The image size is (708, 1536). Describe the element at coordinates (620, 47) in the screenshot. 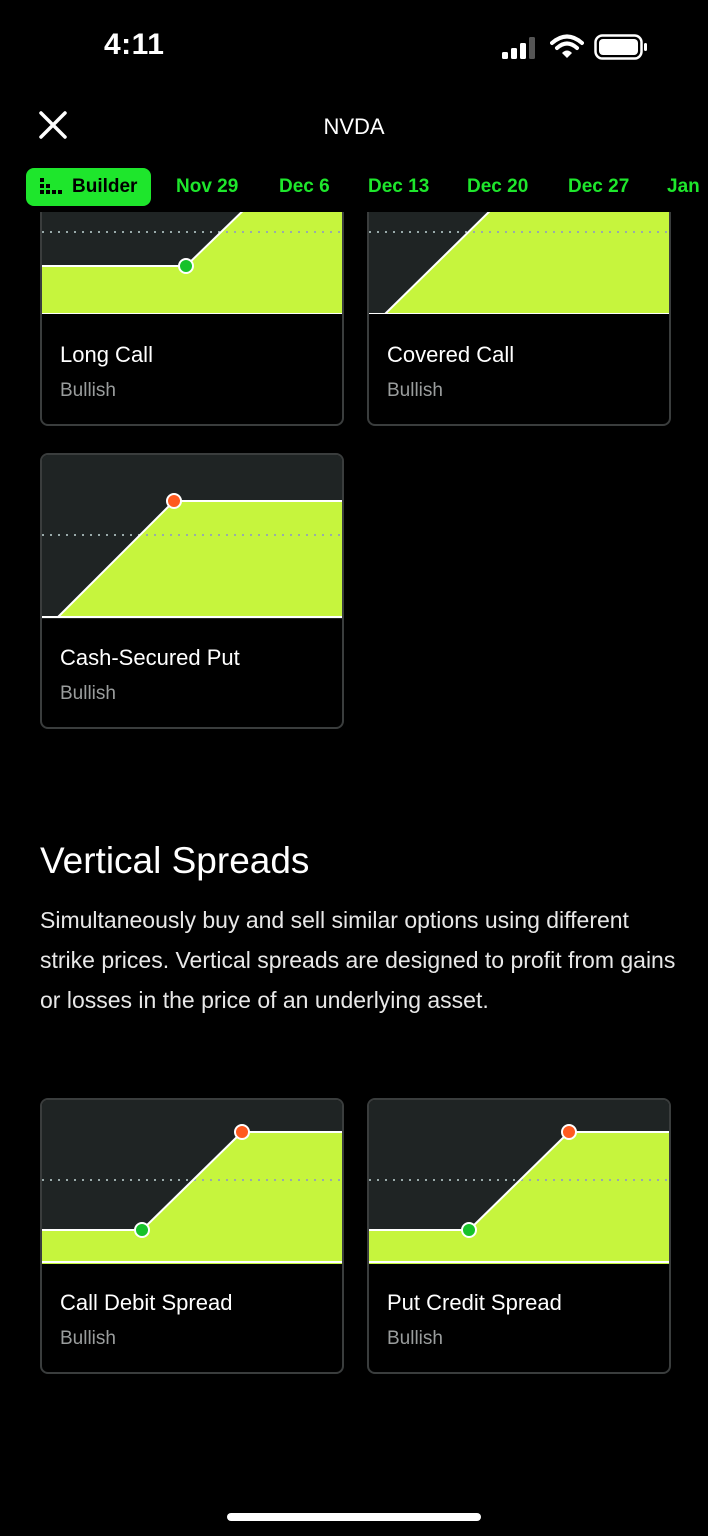

I see `battery-icon` at that location.